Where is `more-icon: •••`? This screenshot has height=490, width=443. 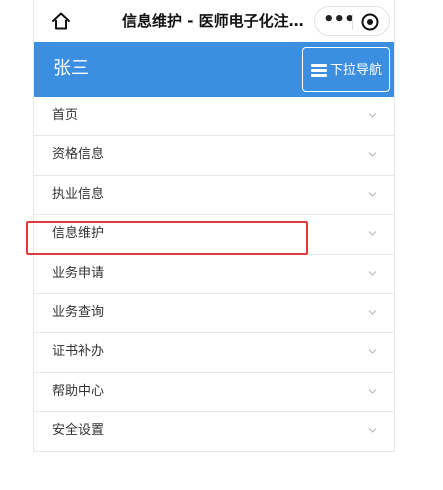
more-icon: ••• is located at coordinates (339, 21).